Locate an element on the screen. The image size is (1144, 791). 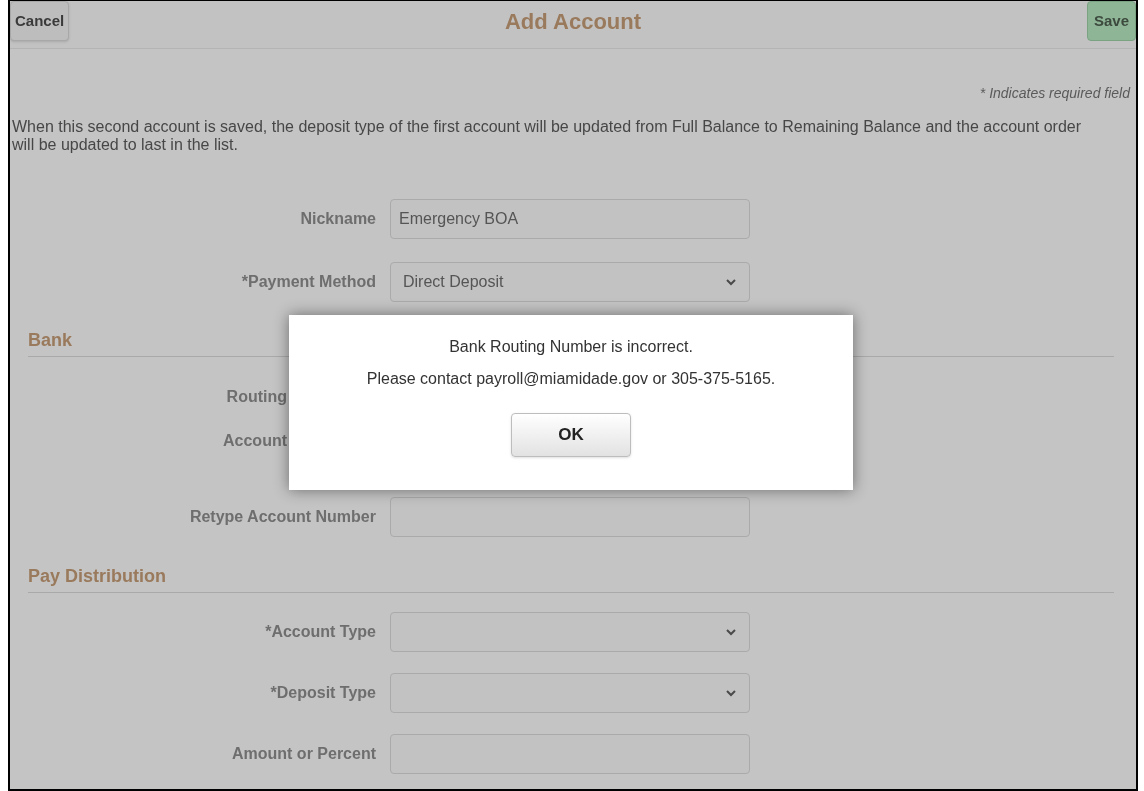
input-field: Emergency BOA is located at coordinates (570, 219).